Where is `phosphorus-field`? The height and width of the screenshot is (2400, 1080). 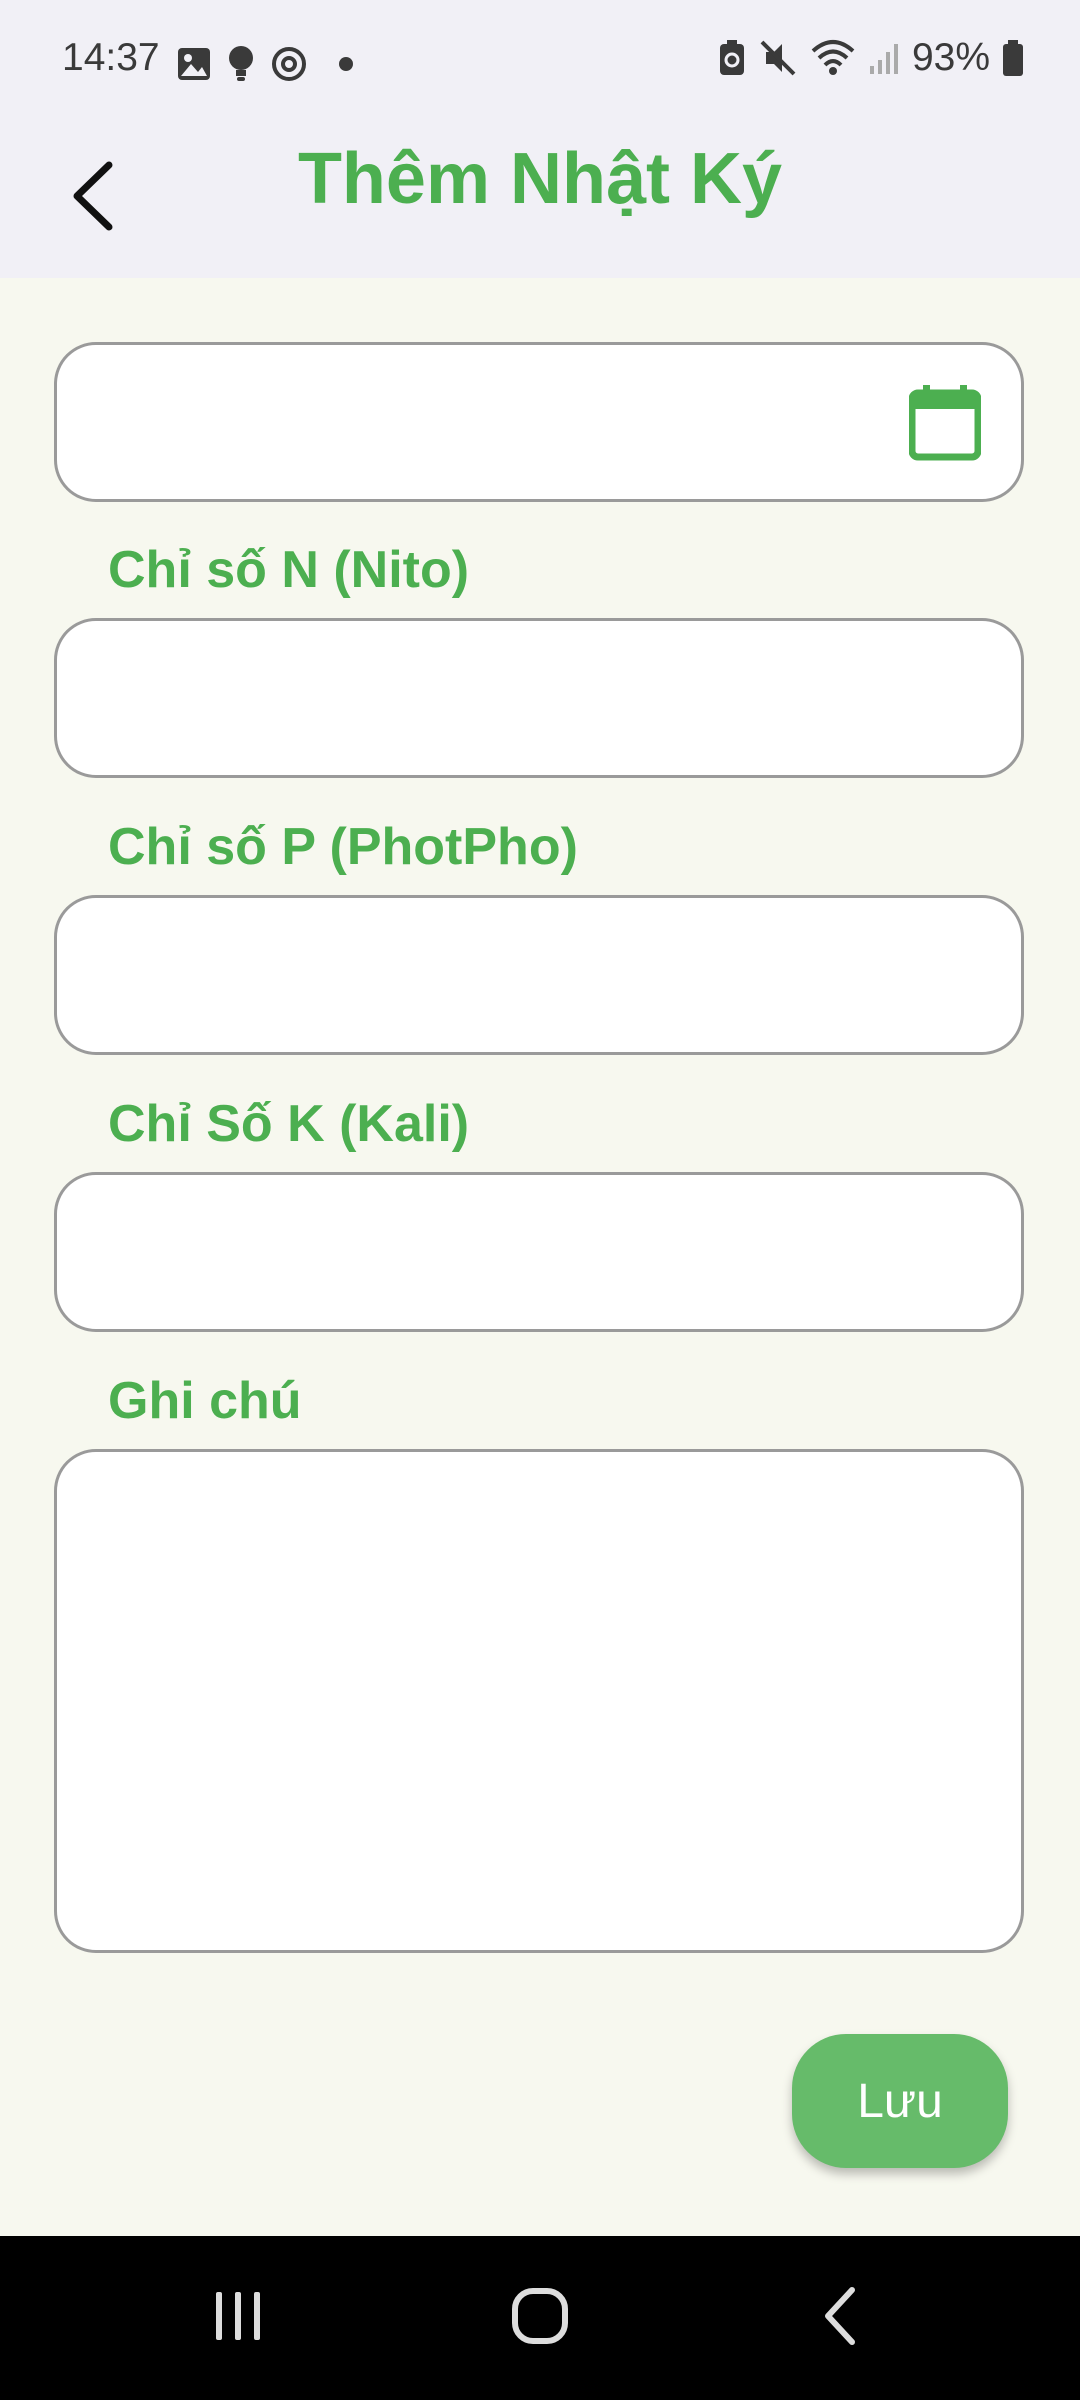
phosphorus-field is located at coordinates (539, 975).